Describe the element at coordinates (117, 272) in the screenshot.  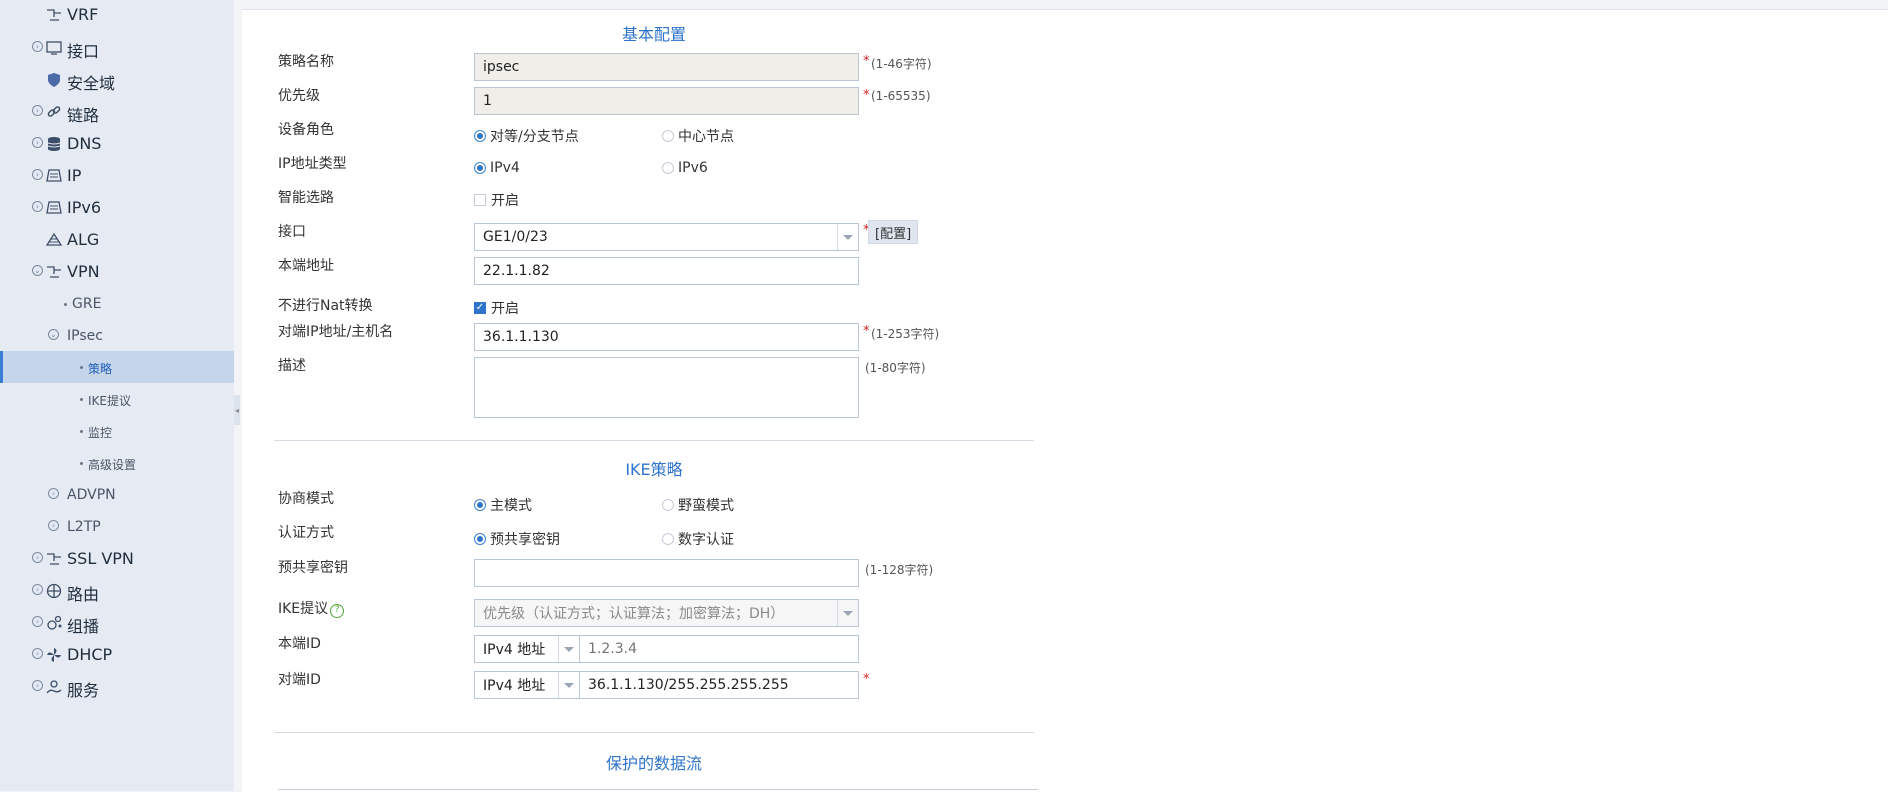
I see `sidebar-item-vpn: ⌄ VPN` at that location.